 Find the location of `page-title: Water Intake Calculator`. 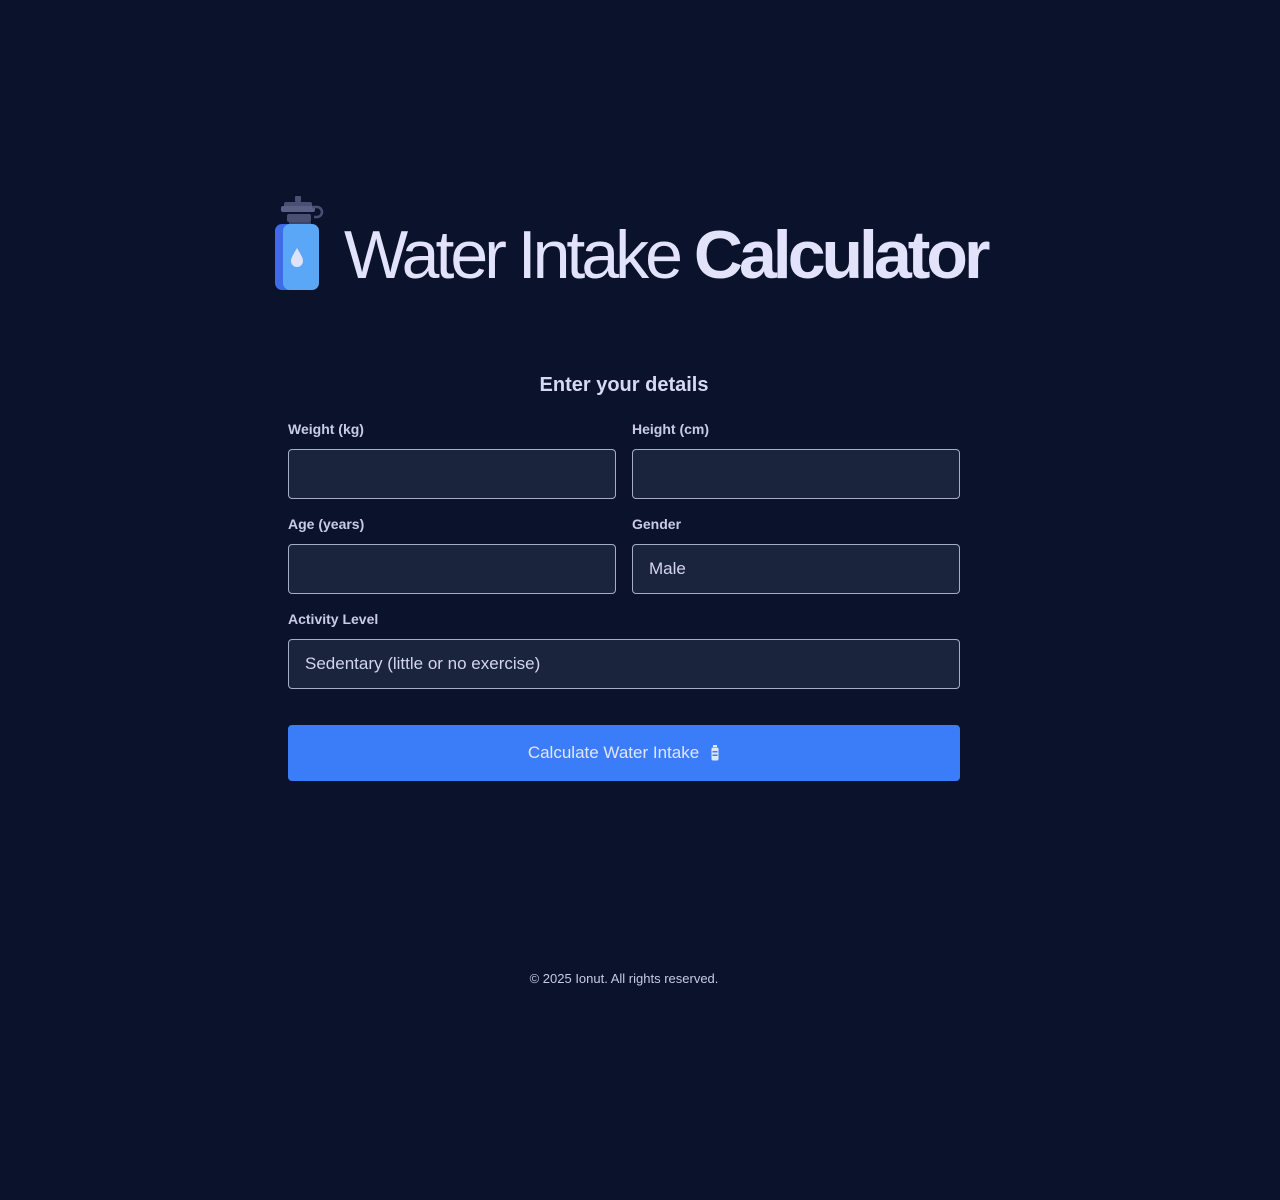

page-title: Water Intake Calculator is located at coordinates (667, 255).